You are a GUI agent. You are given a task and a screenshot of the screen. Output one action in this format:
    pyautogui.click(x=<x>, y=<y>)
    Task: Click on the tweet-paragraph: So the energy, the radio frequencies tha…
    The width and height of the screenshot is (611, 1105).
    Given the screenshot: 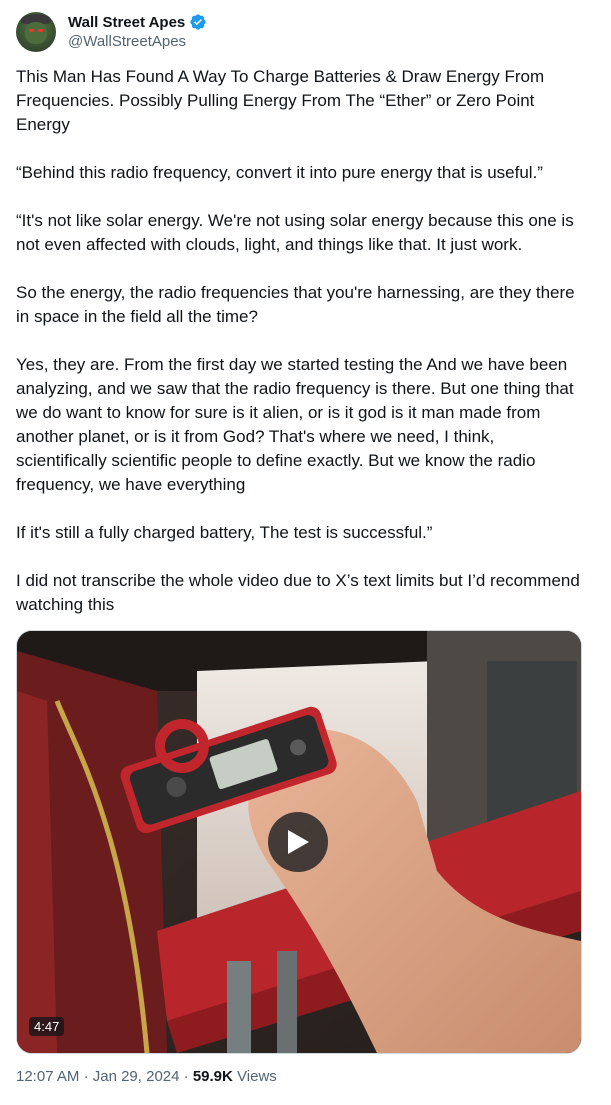 What is the action you would take?
    pyautogui.click(x=295, y=304)
    